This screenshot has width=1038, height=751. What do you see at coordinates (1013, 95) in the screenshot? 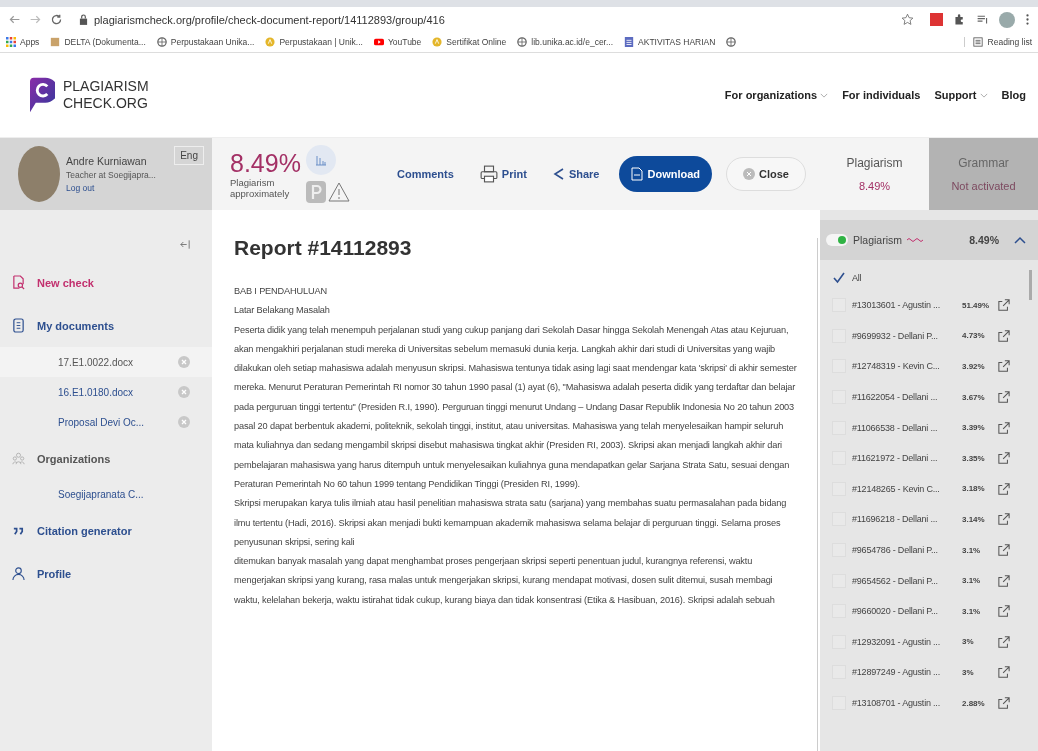
I see `nav-link: Blog` at bounding box center [1013, 95].